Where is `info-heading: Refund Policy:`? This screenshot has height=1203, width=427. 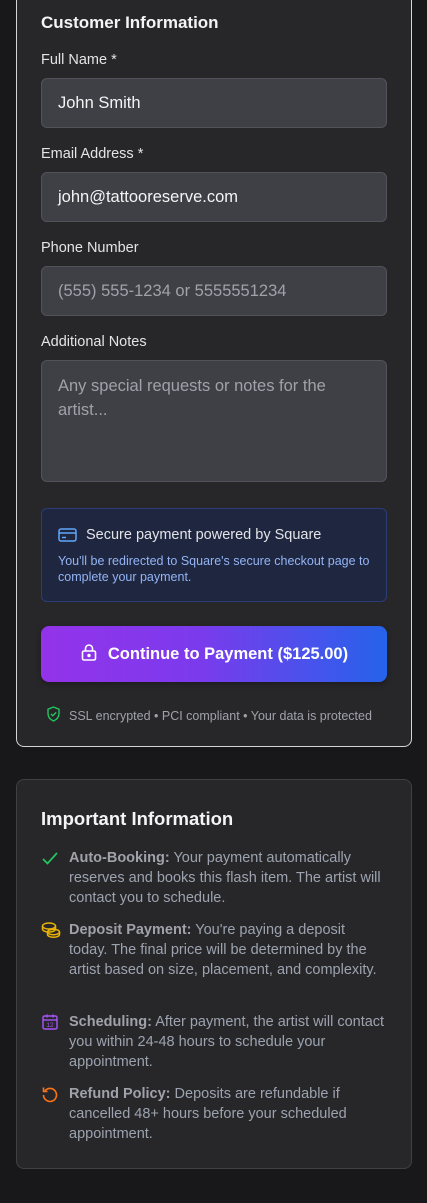
info-heading: Refund Policy: is located at coordinates (120, 1094).